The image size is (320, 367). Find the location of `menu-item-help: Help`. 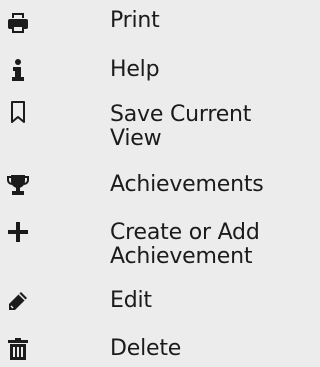

menu-item-help: Help is located at coordinates (143, 69).